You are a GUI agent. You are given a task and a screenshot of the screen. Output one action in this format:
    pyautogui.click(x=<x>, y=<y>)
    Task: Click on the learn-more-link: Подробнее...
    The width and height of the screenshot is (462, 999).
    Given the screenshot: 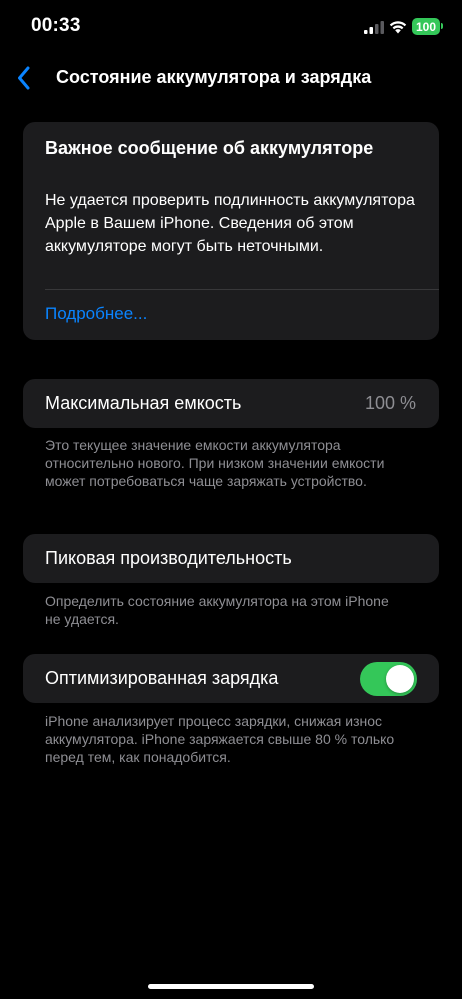 What is the action you would take?
    pyautogui.click(x=96, y=314)
    